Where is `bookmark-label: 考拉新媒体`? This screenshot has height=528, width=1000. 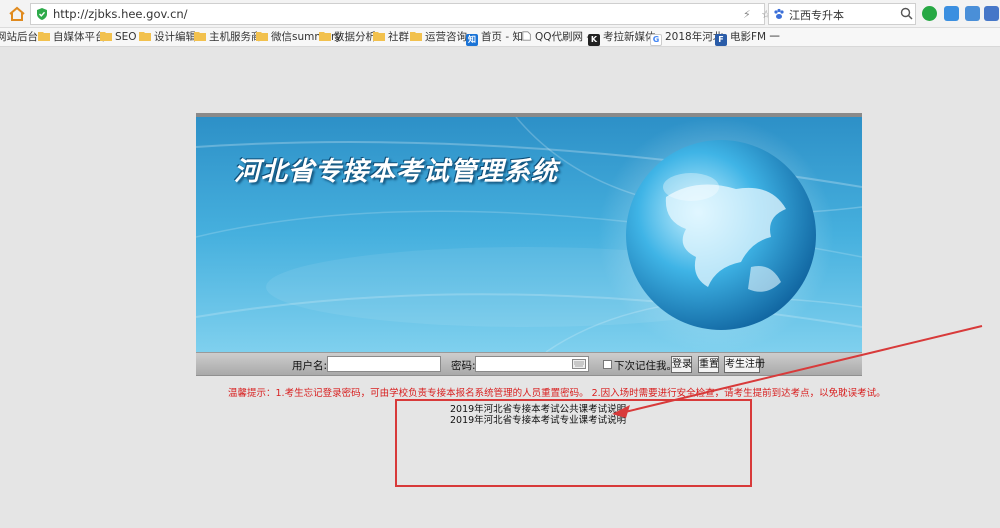 bookmark-label: 考拉新媒体 is located at coordinates (629, 37).